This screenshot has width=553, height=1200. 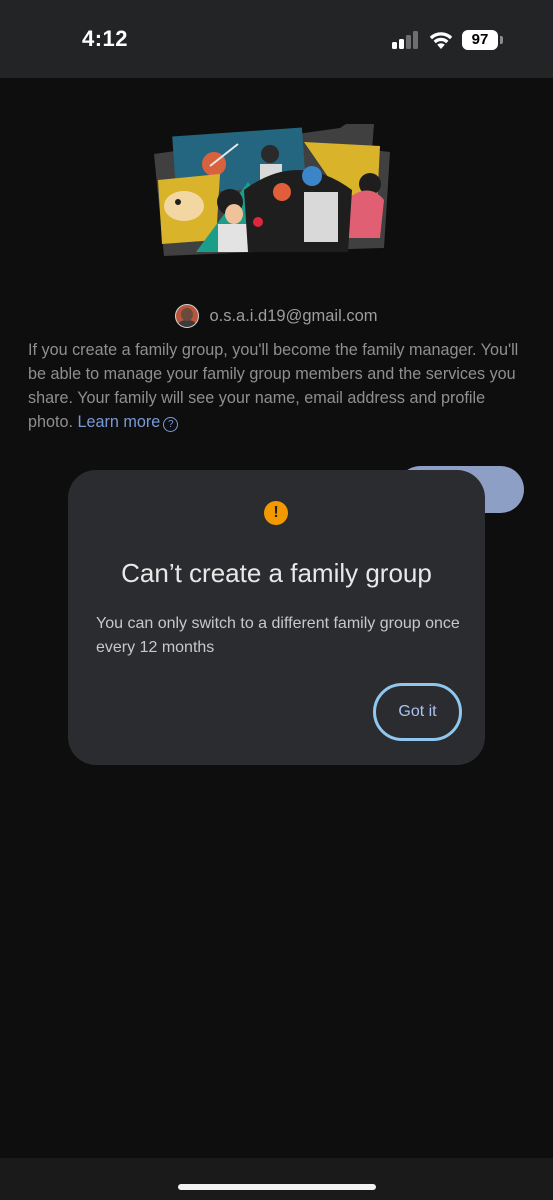 I want to click on account-row: o.s.a.i.d19@gmail.com, so click(x=276, y=316).